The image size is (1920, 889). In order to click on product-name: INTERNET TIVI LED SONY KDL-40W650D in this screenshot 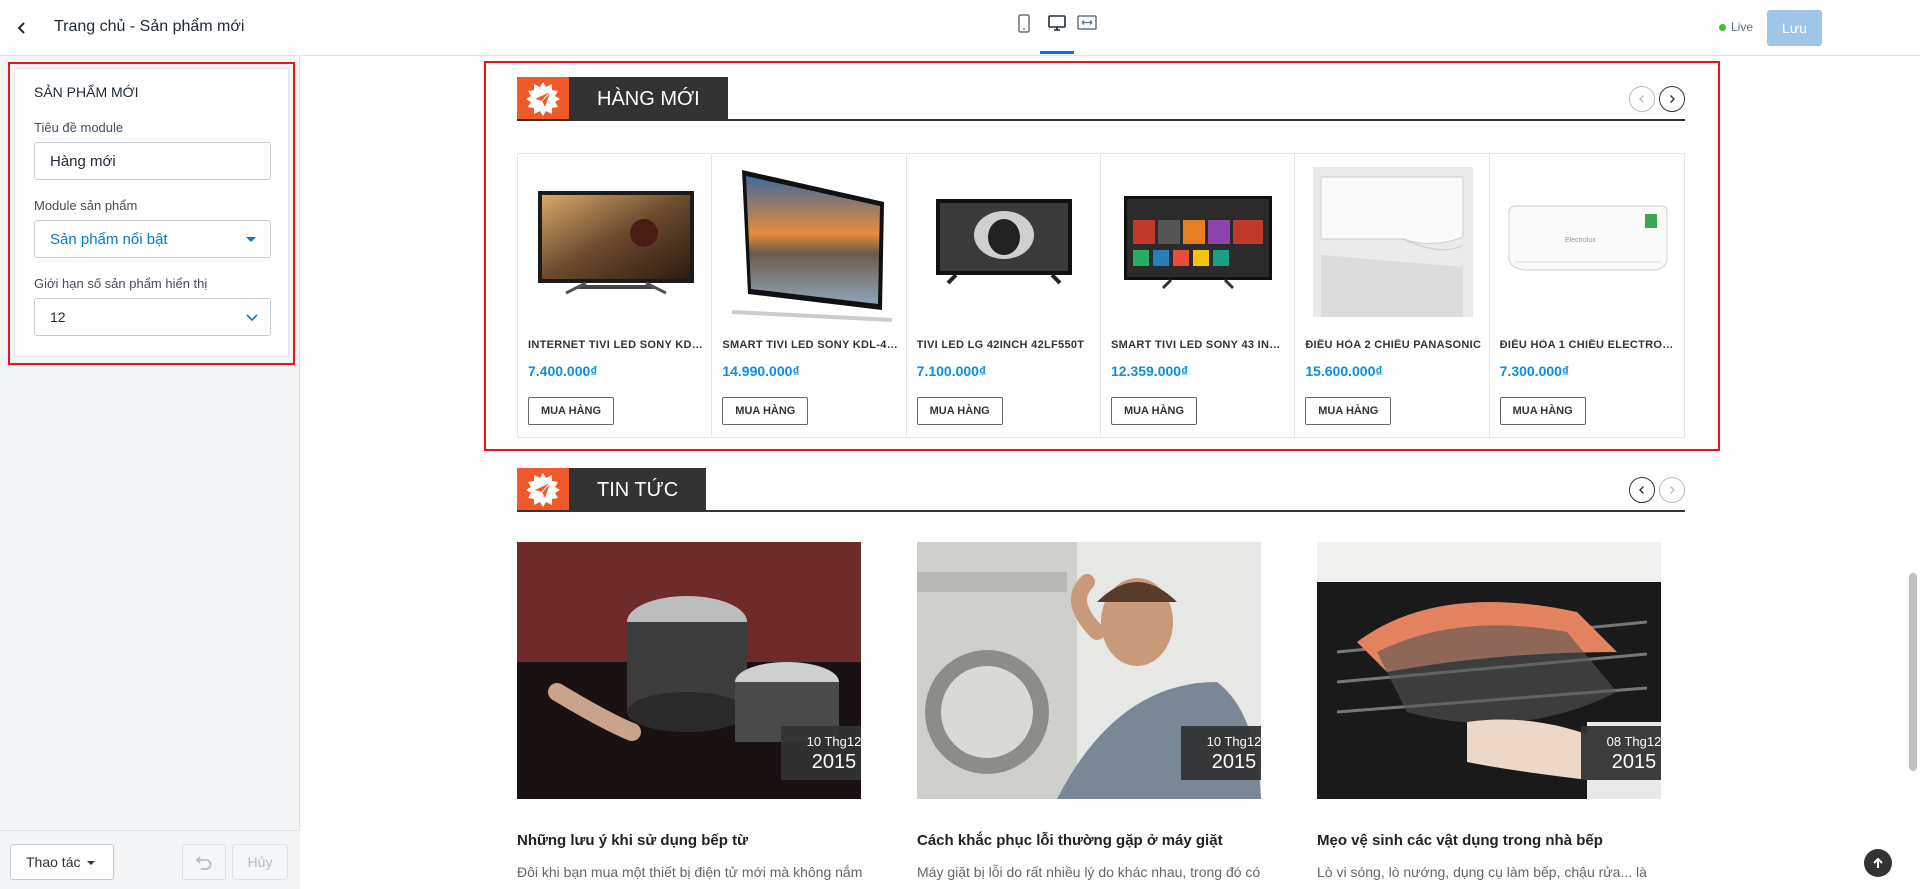, I will do `click(616, 345)`.